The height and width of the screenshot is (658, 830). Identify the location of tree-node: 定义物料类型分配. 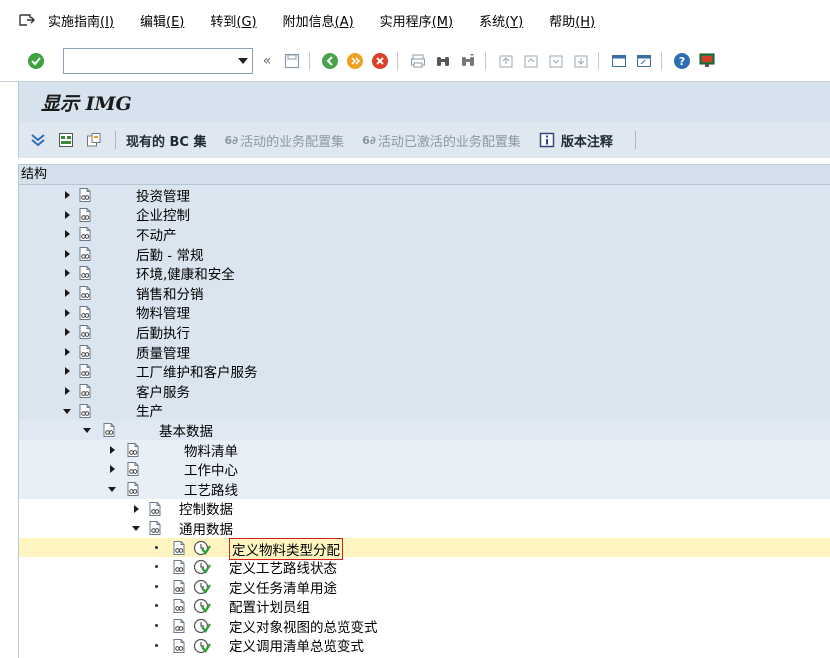
(424, 548).